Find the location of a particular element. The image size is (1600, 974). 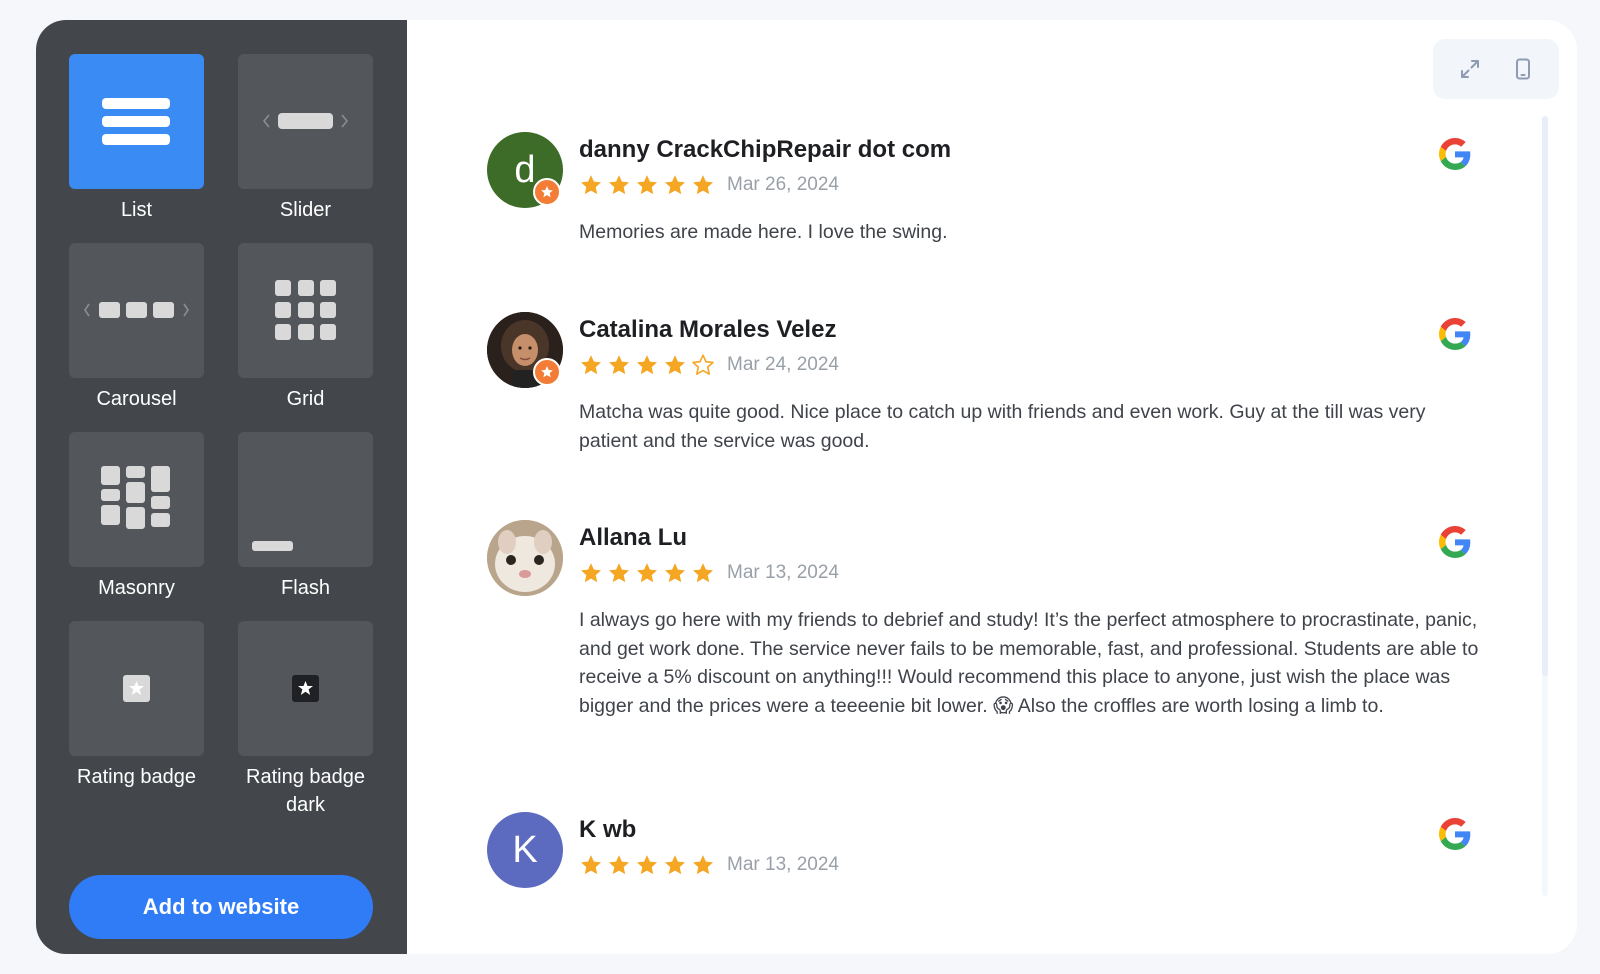

scrollbar-thumb is located at coordinates (1545, 396).